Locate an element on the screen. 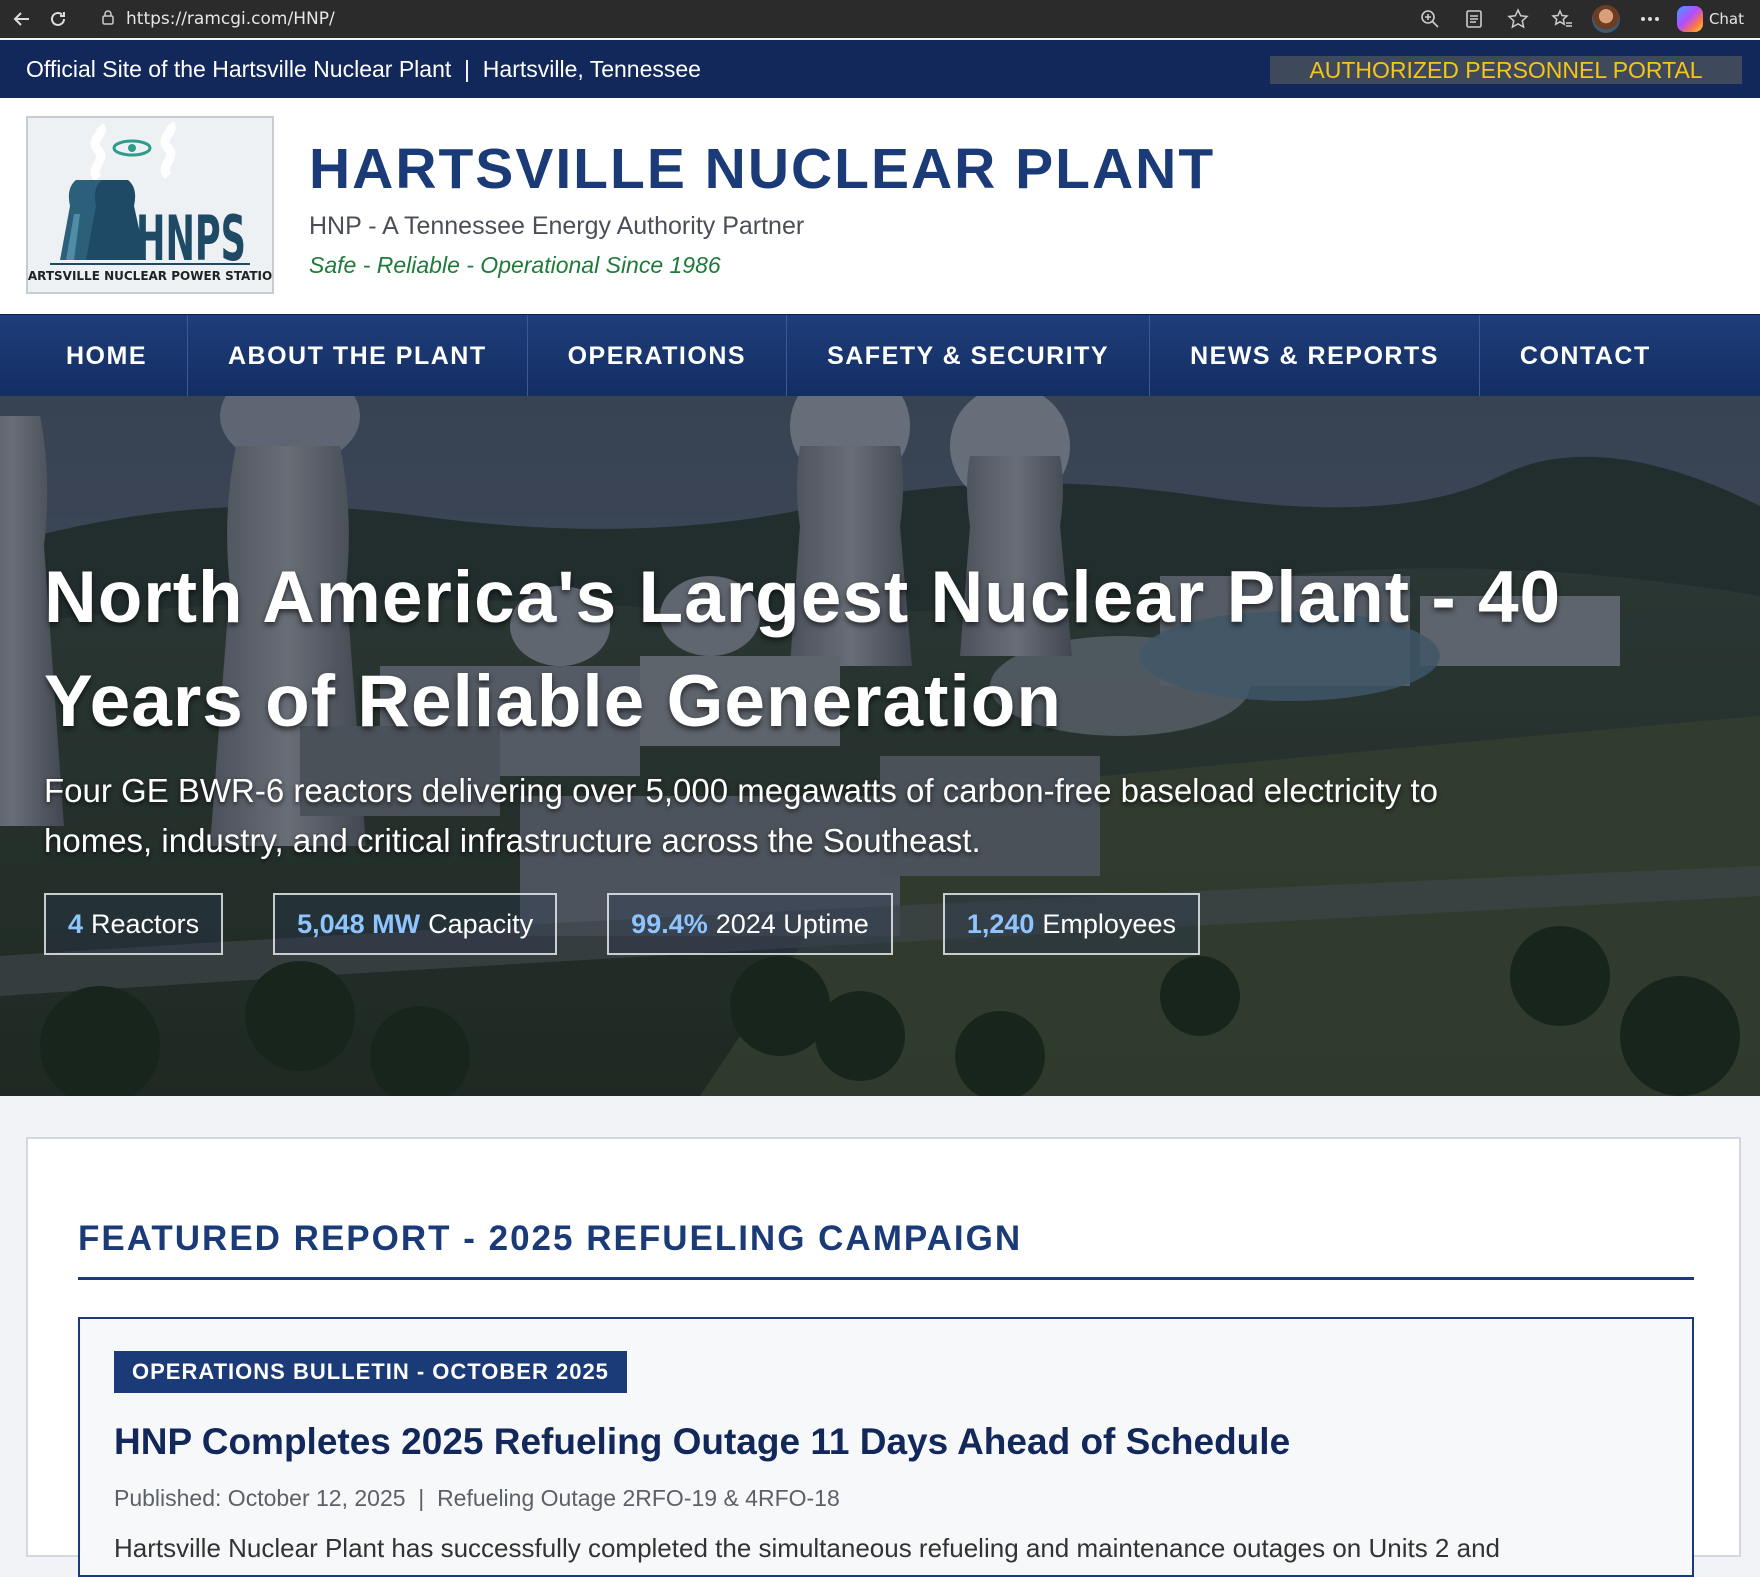  address-bar: https://ramcgi.com/HNP/ is located at coordinates (805, 19).